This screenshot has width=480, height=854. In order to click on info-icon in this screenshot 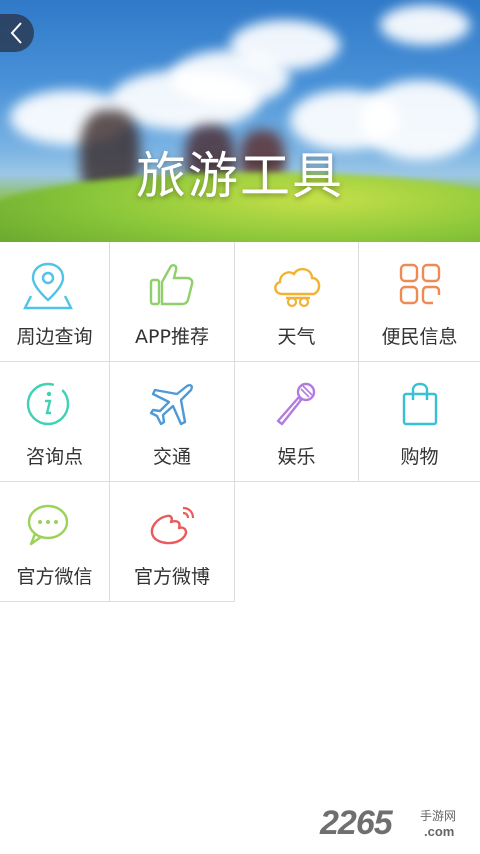, I will do `click(47, 404)`.